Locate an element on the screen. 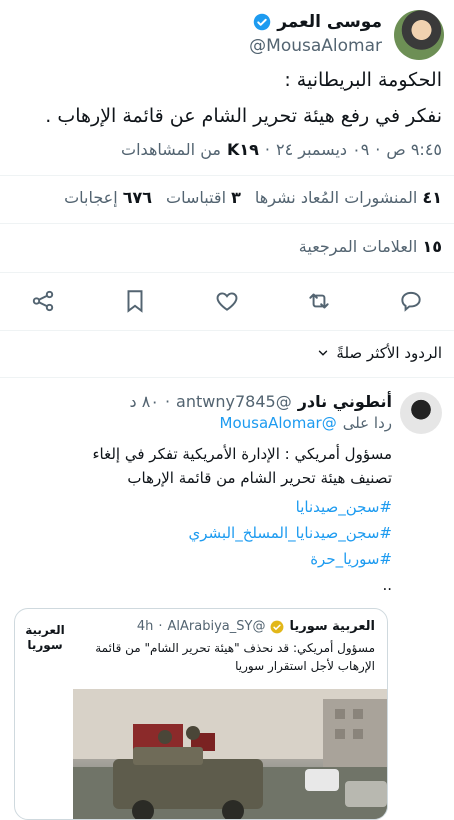  reply-ellipsis: .. is located at coordinates (387, 585).